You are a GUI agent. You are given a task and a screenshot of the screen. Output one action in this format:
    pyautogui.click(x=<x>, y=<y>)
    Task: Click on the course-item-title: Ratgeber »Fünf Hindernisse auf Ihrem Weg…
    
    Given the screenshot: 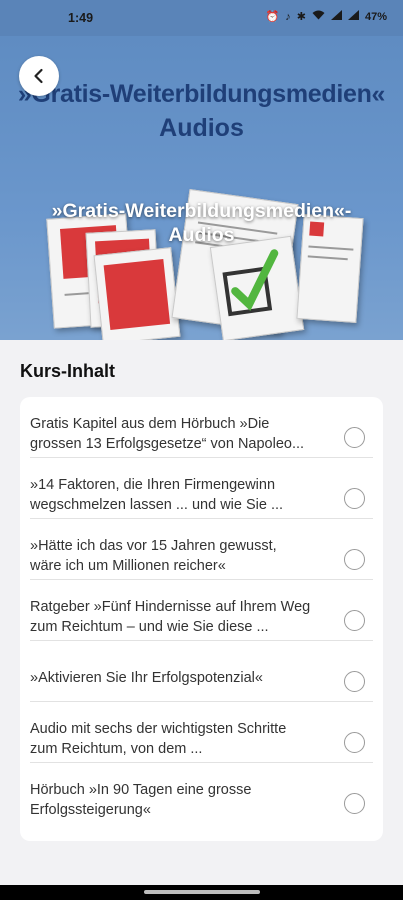 What is the action you would take?
    pyautogui.click(x=170, y=617)
    